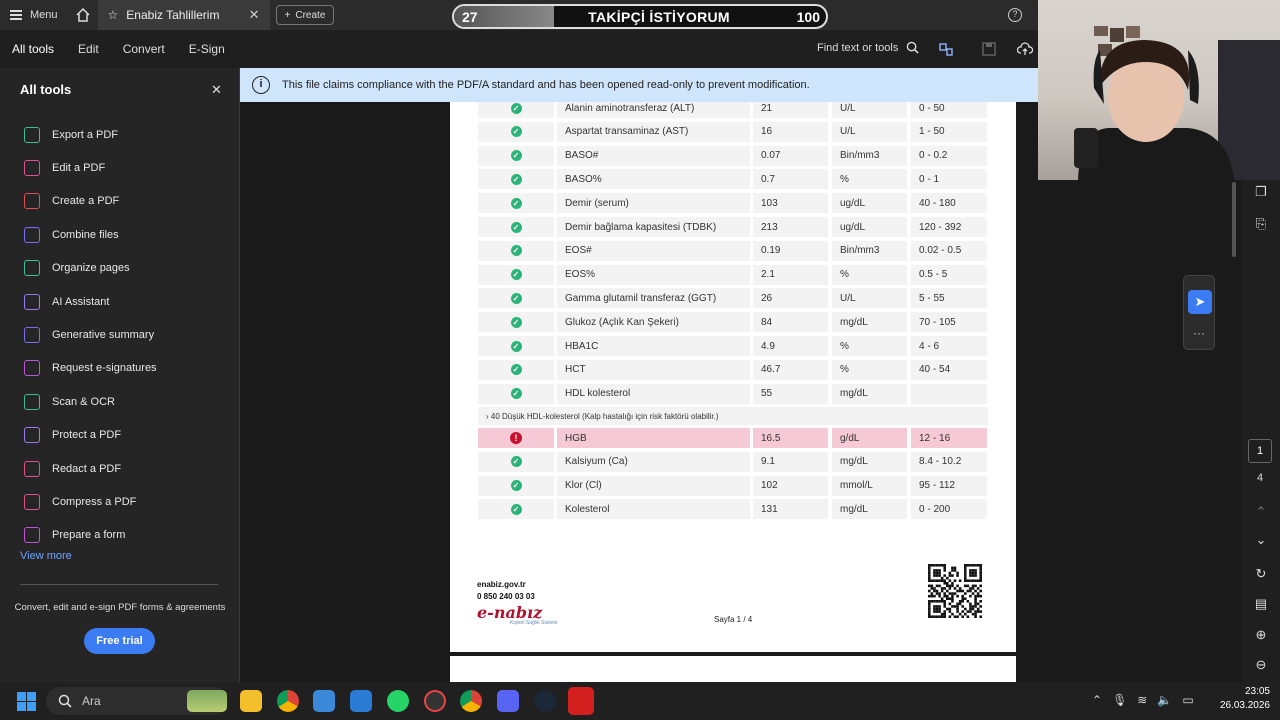  I want to click on find-label: Find text or tools, so click(858, 47).